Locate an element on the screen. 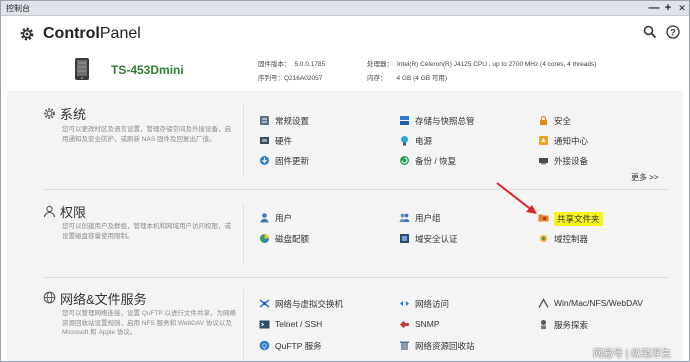 The height and width of the screenshot is (362, 690). section-title-system: 系统 is located at coordinates (73, 114).